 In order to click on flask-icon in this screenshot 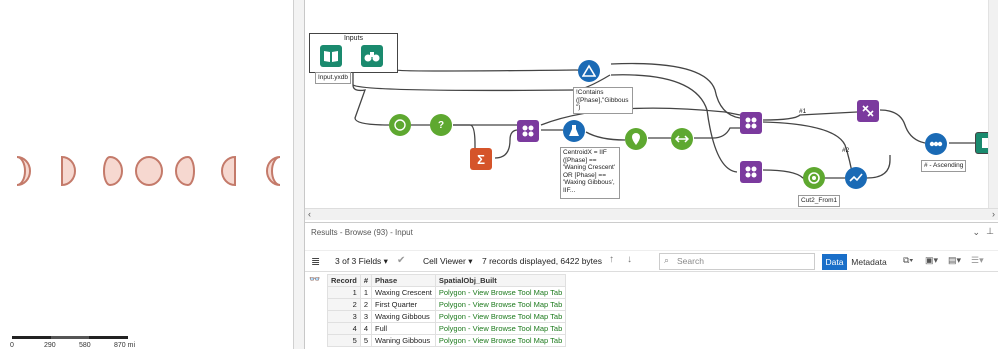, I will do `click(574, 130)`.